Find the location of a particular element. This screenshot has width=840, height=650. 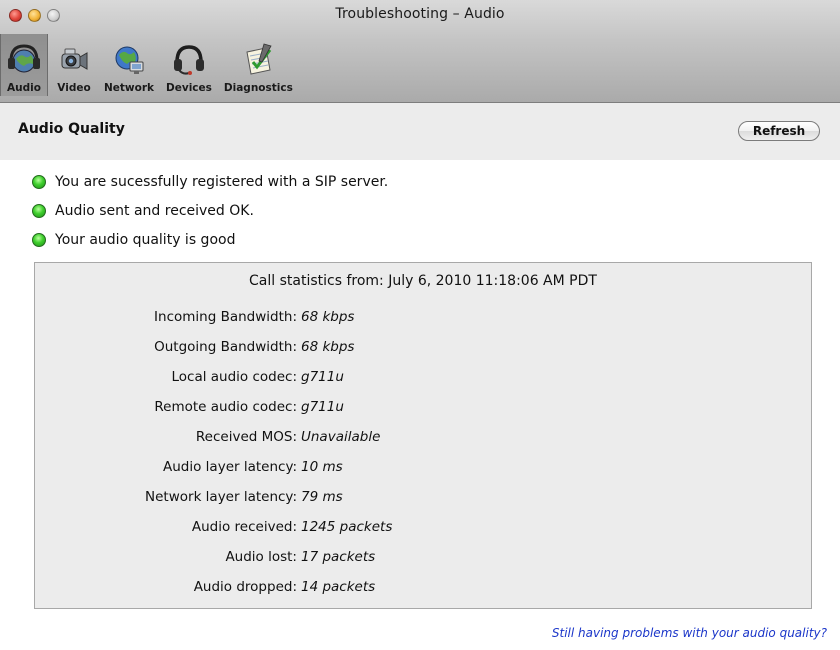

stat-value: 14 packets is located at coordinates (338, 587).